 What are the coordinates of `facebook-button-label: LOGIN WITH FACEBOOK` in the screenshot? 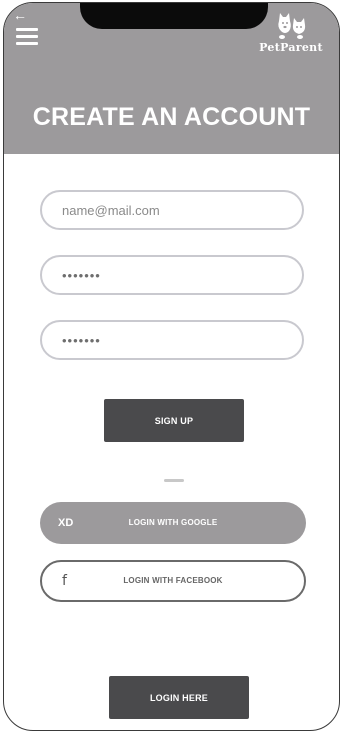 It's located at (173, 580).